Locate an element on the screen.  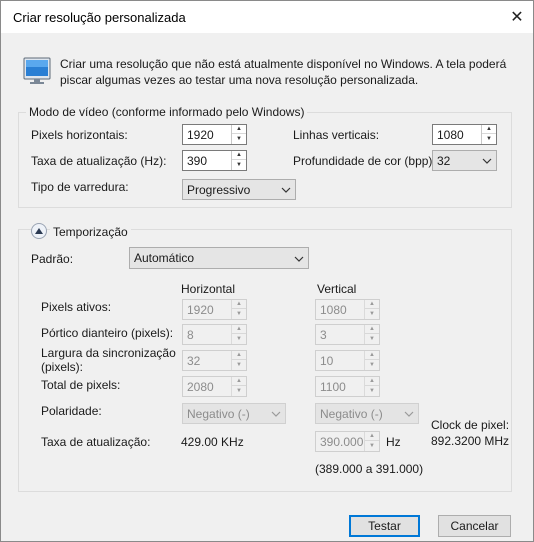
color-depth-select: 32 is located at coordinates (464, 160).